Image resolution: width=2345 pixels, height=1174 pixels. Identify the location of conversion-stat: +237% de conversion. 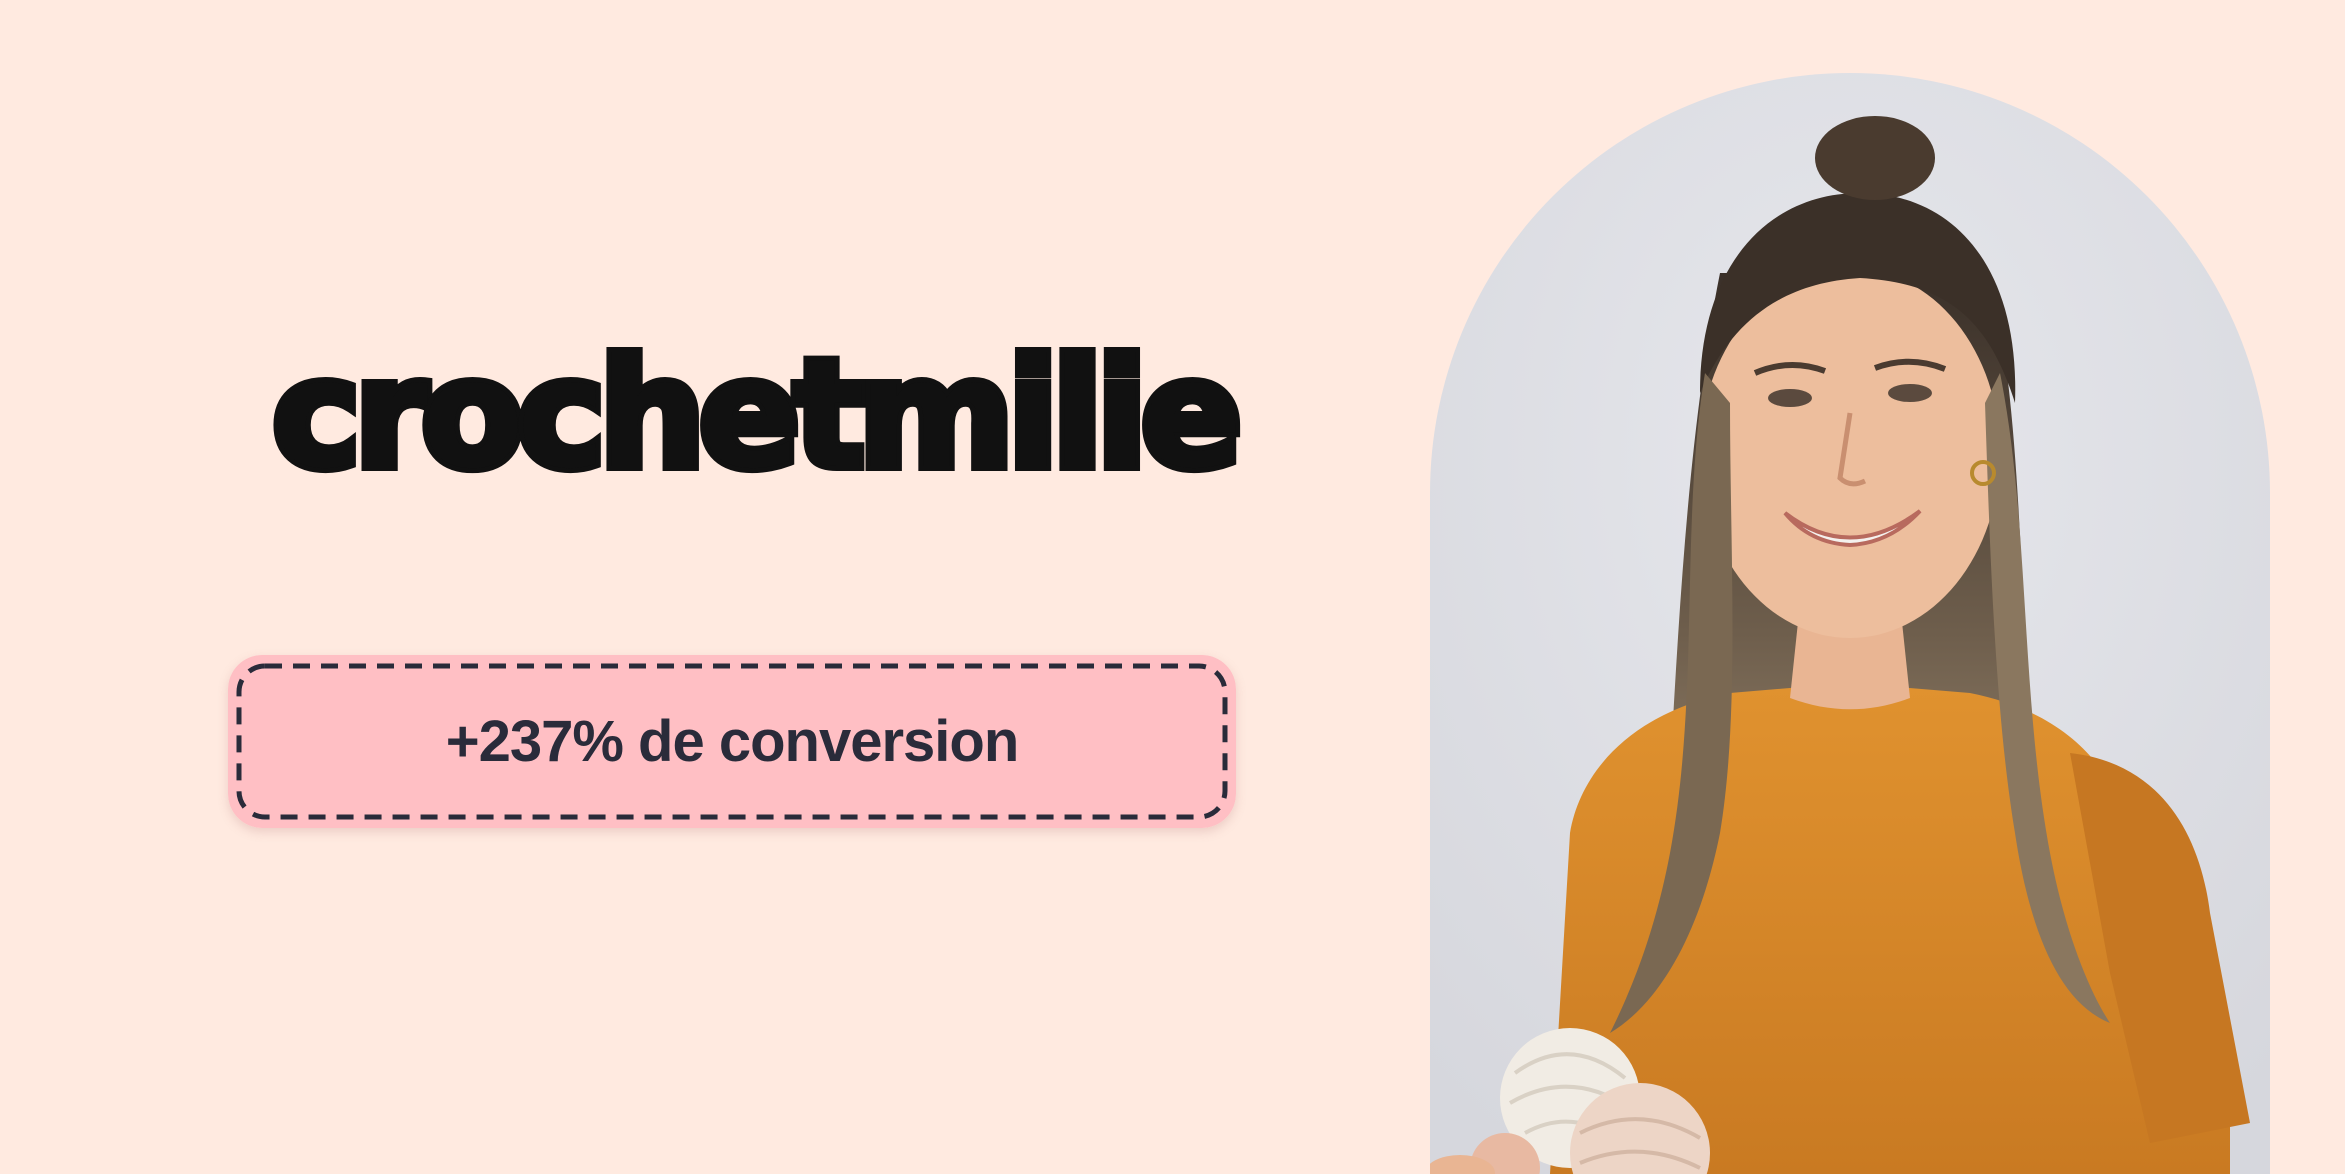
(732, 741).